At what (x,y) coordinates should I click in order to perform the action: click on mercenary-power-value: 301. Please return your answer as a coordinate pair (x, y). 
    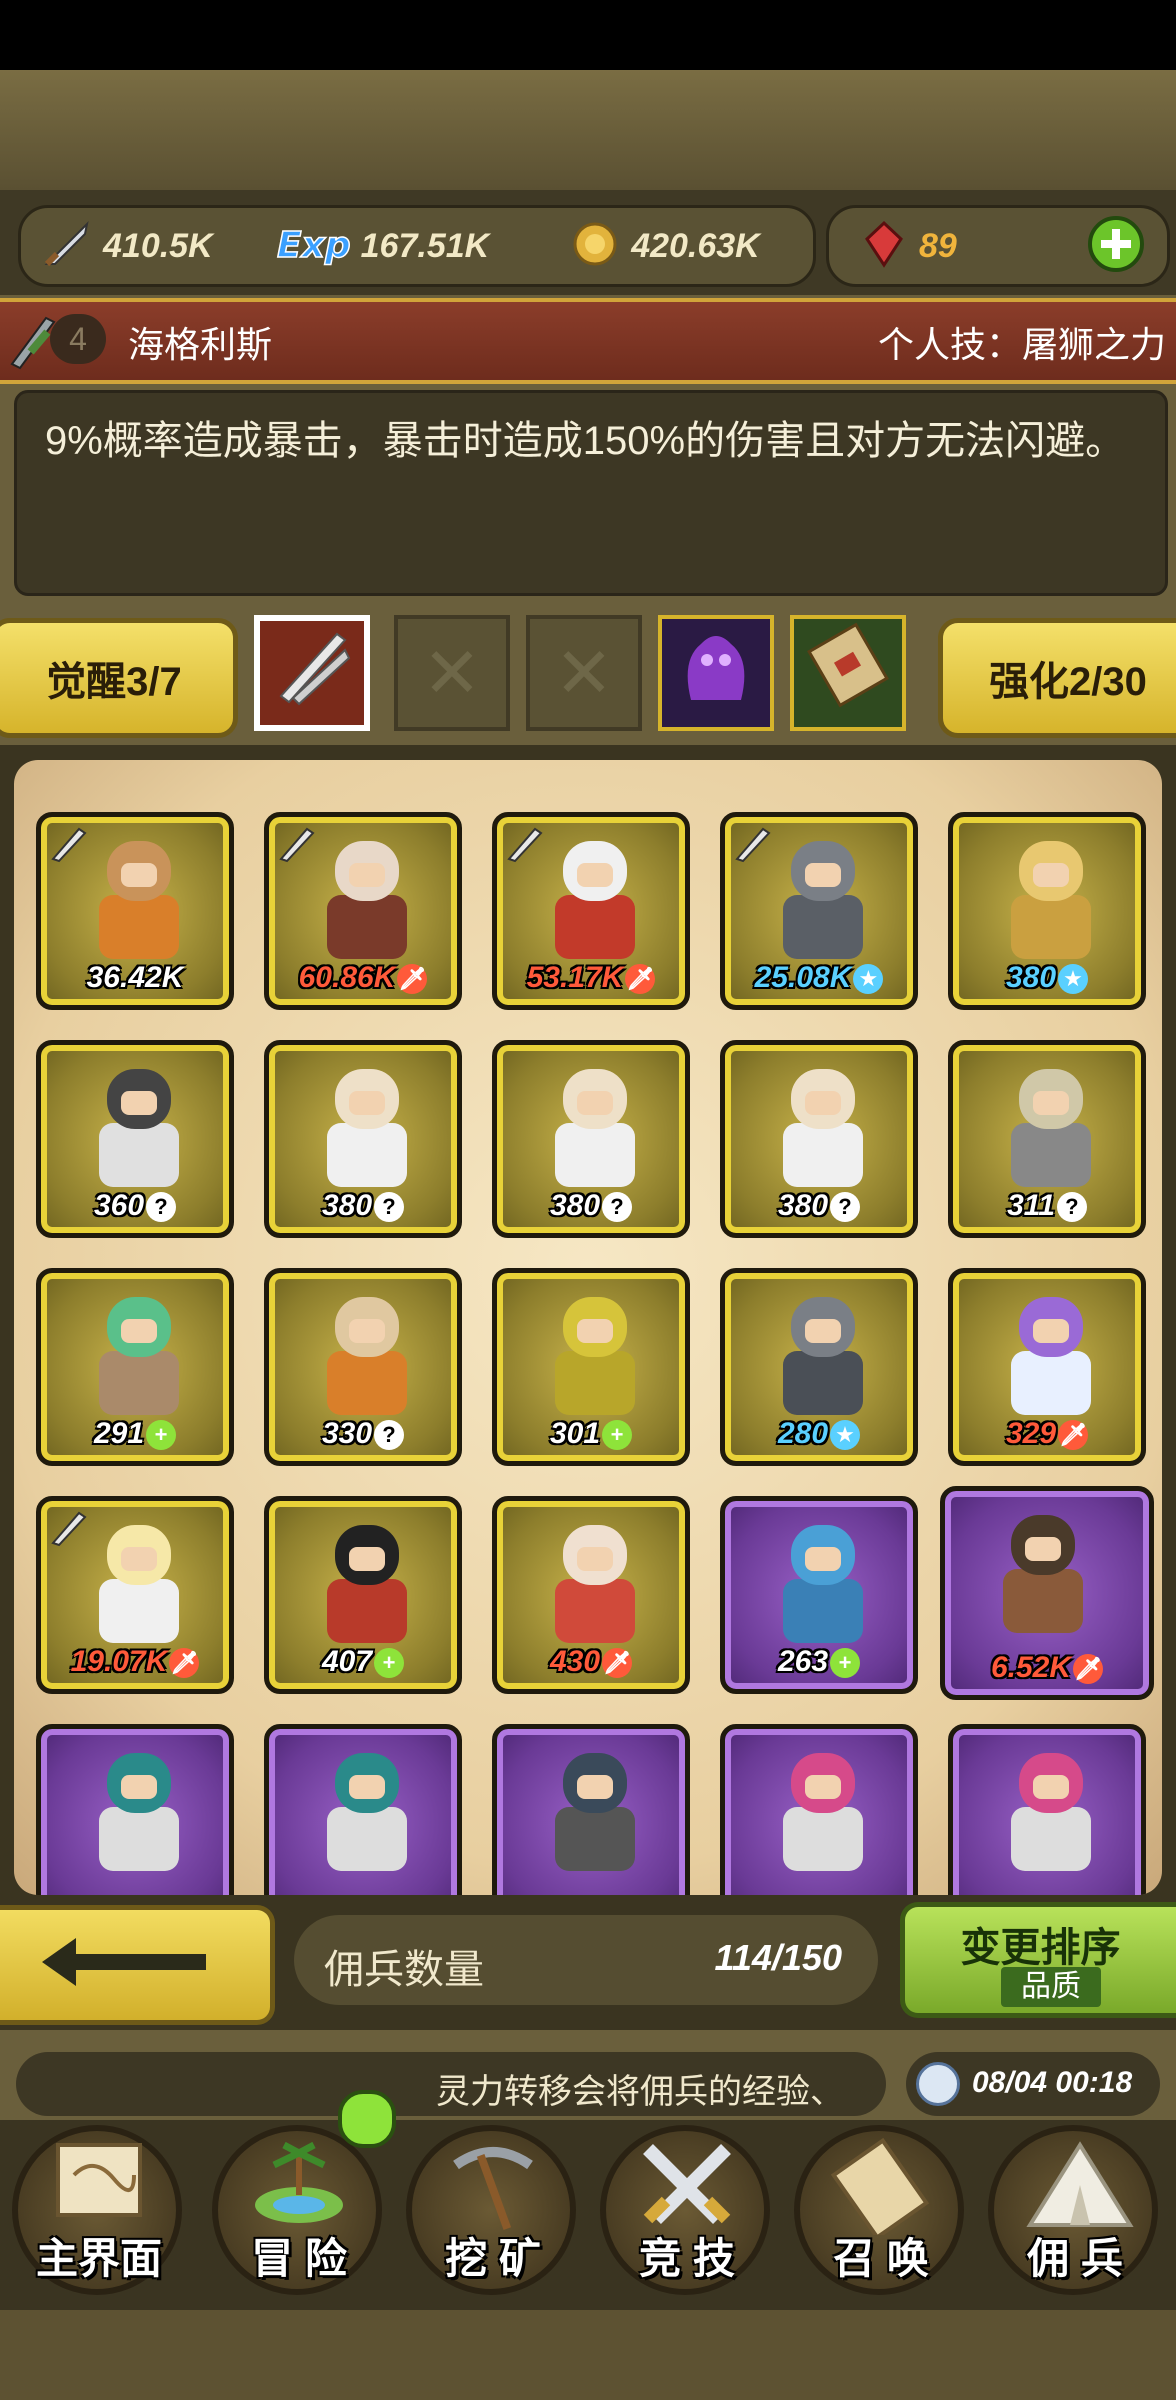
    Looking at the image, I should click on (575, 1433).